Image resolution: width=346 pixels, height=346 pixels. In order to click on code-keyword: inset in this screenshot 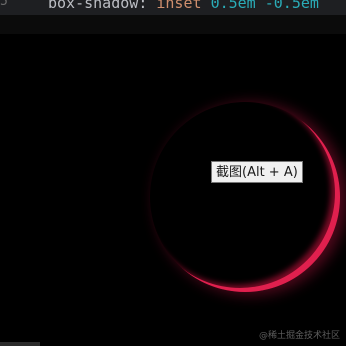, I will do `click(179, 6)`.